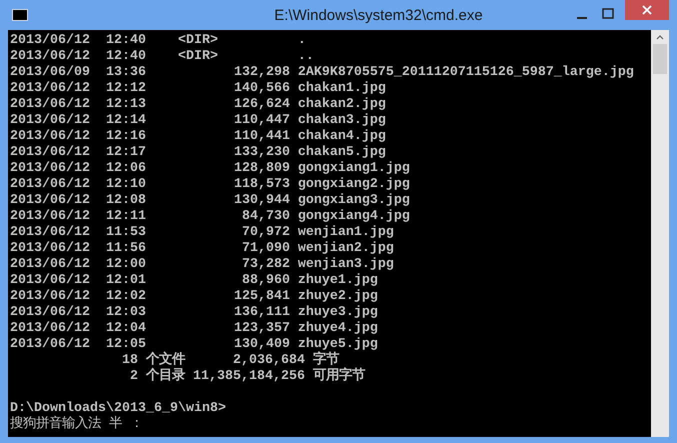  Describe the element at coordinates (229, 360) in the screenshot. I see `summary-line: 18 个文件 2,036,684 字节` at that location.